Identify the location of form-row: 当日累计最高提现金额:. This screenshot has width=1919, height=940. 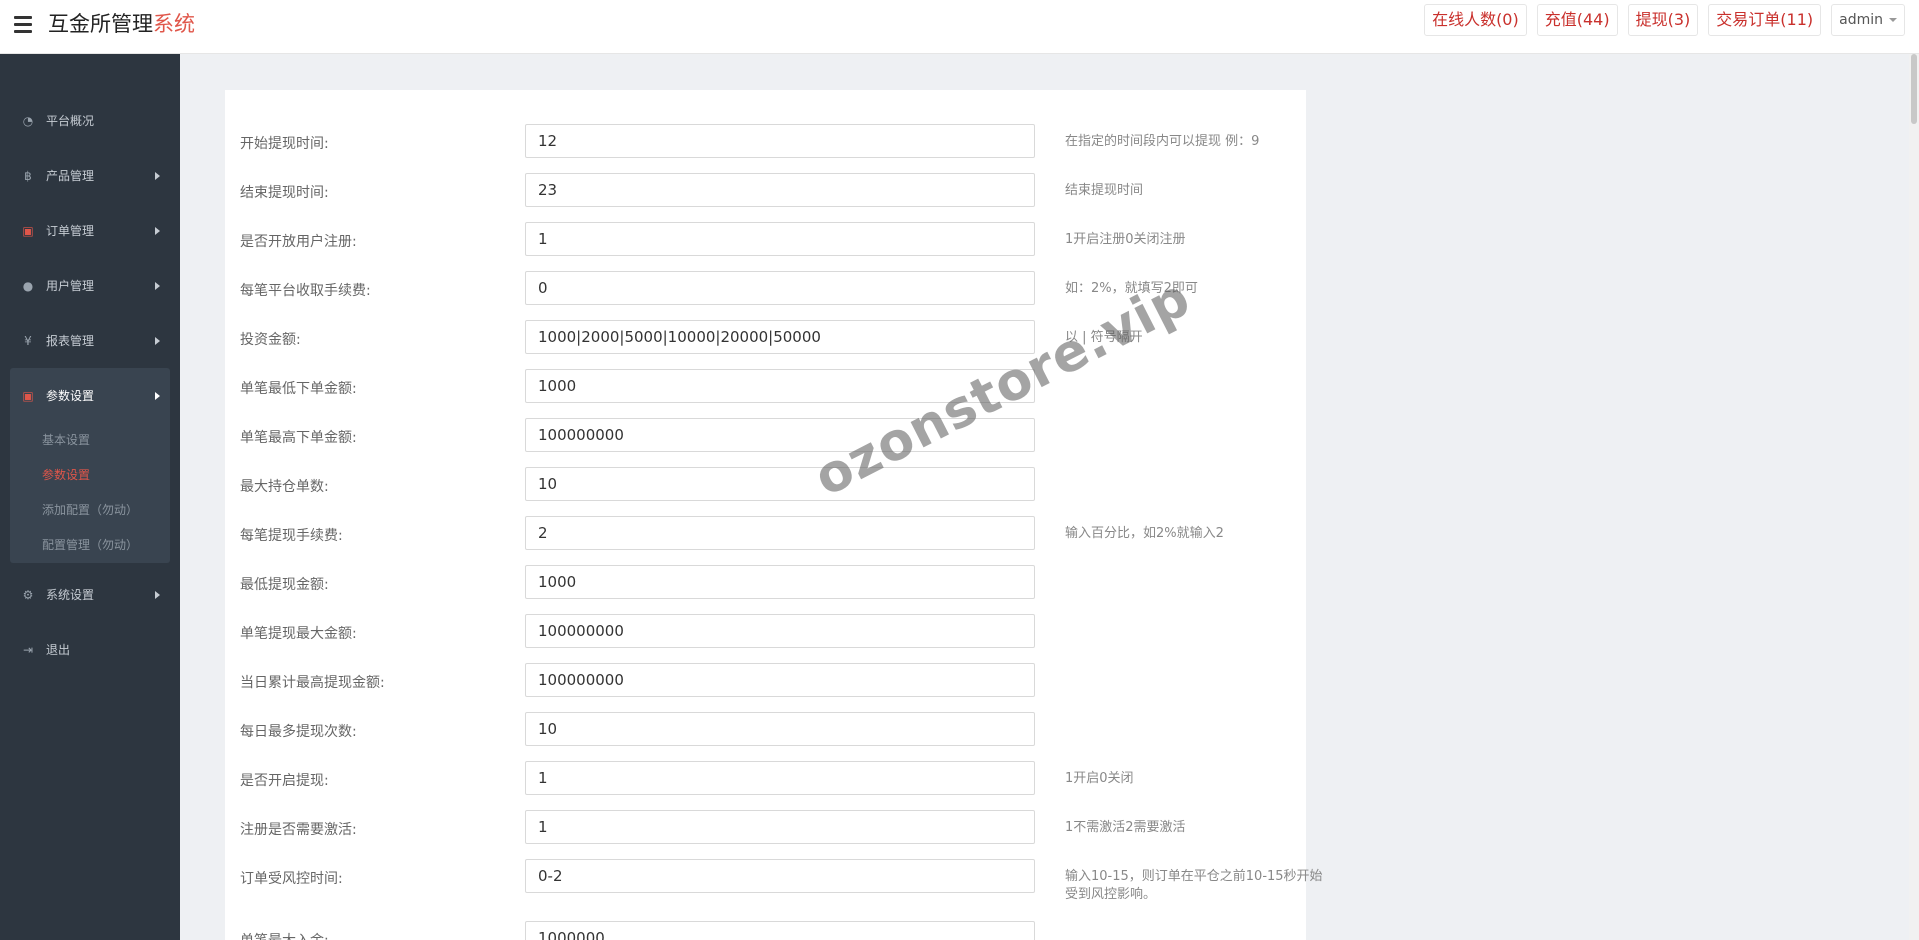
(765, 680).